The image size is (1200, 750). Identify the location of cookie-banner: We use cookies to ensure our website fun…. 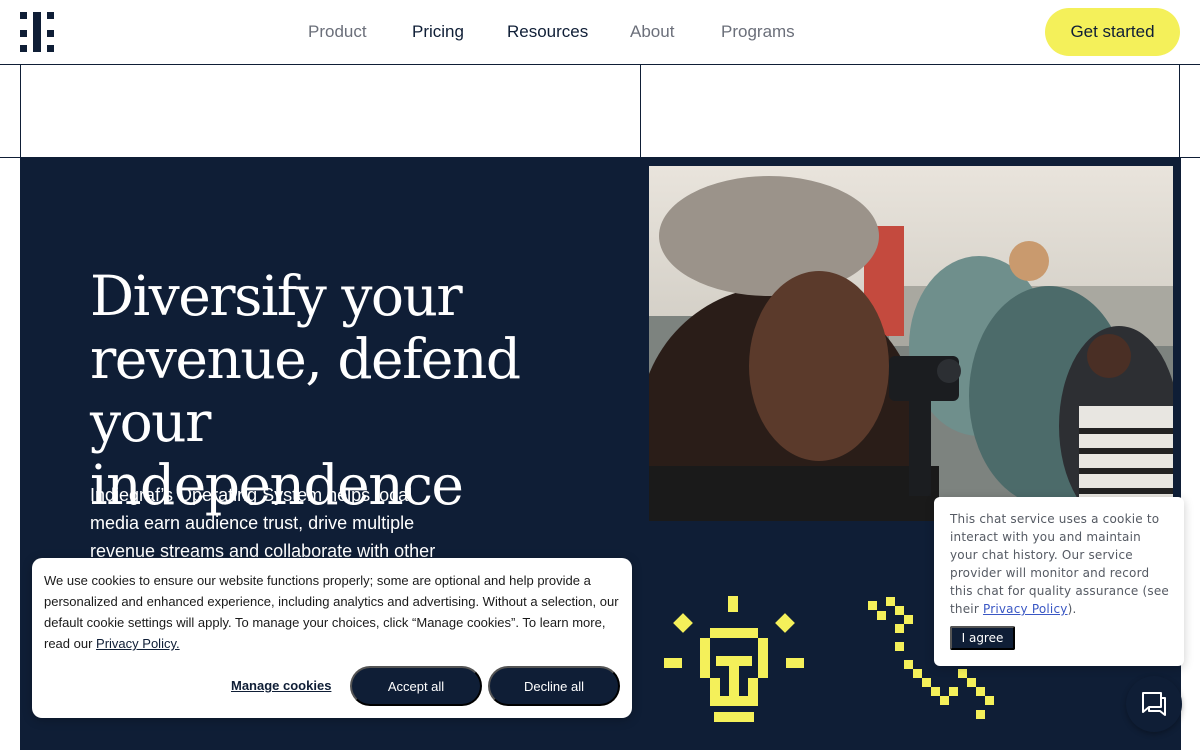
(332, 638).